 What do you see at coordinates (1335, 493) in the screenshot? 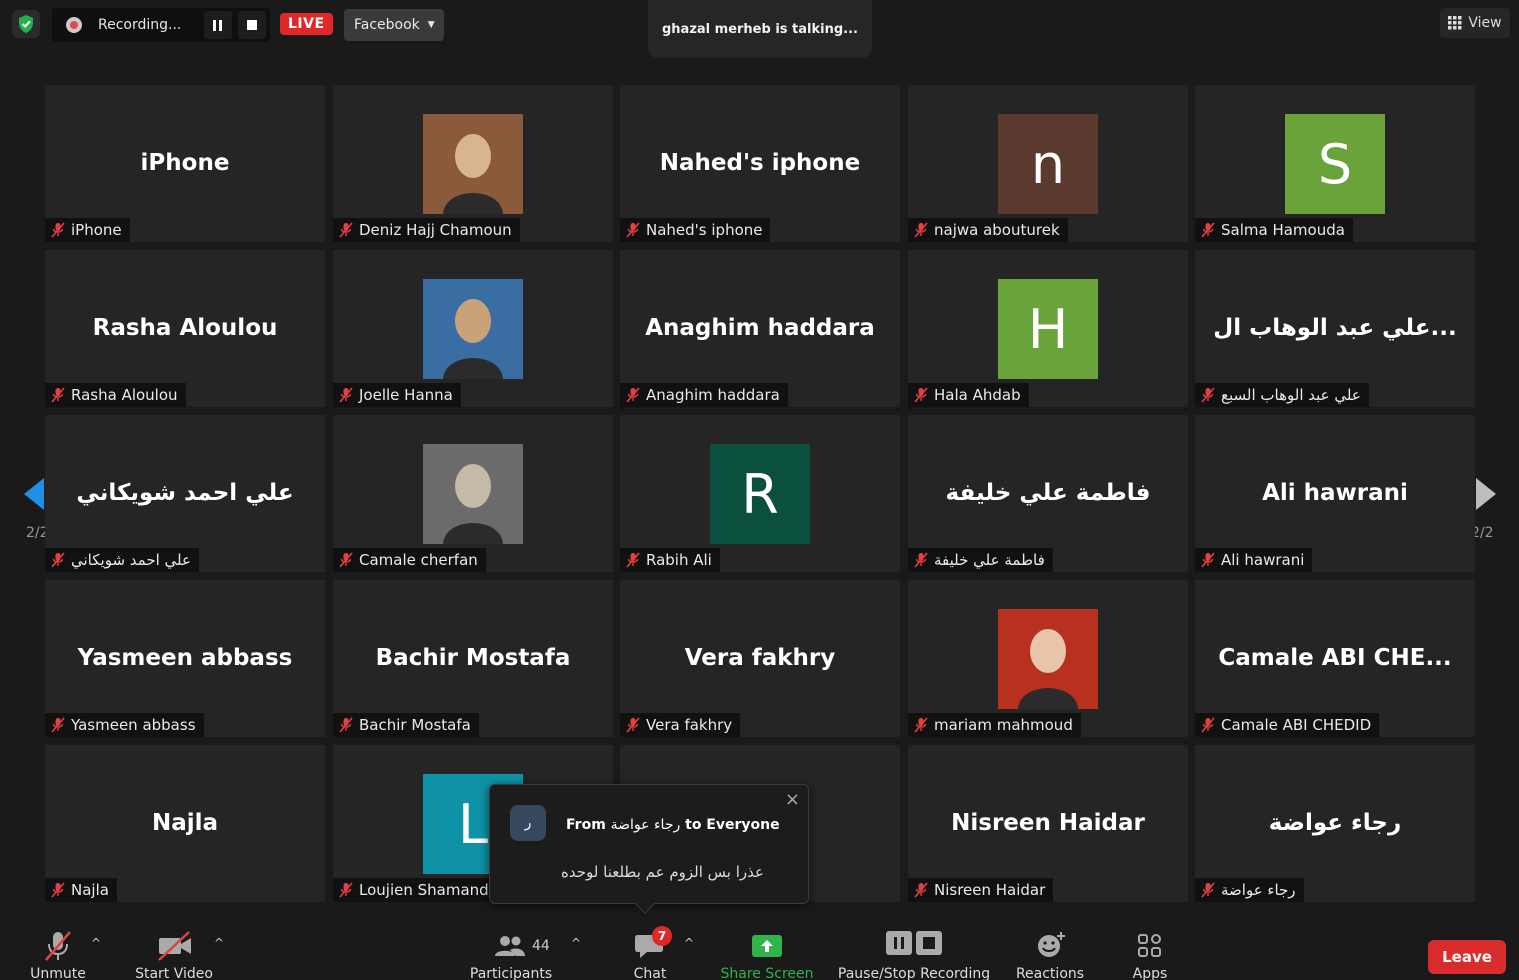
I see `participant-tile: Ali hawrani Ali hawrani` at bounding box center [1335, 493].